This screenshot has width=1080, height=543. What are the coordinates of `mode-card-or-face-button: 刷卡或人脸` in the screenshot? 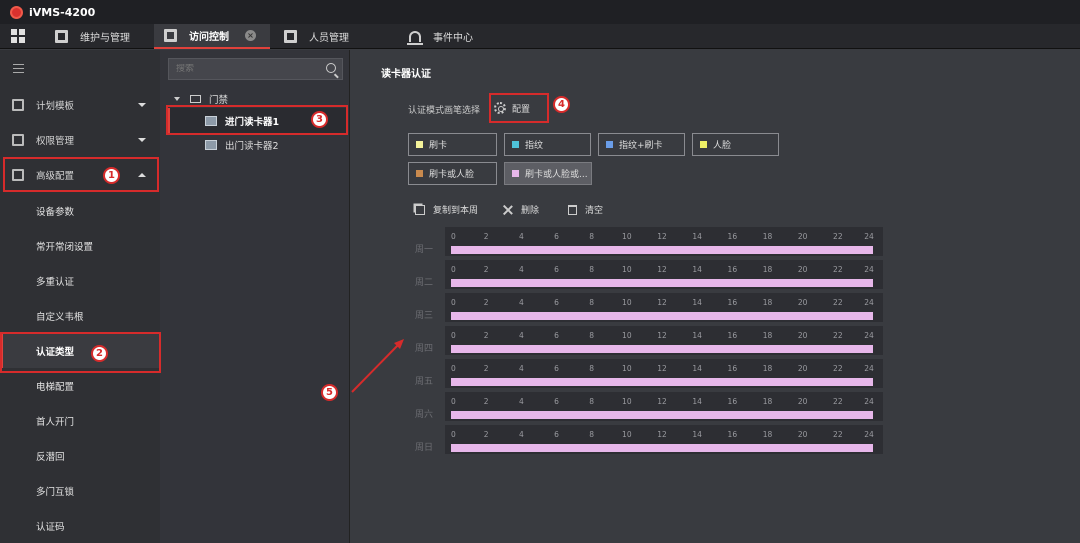 It's located at (452, 173).